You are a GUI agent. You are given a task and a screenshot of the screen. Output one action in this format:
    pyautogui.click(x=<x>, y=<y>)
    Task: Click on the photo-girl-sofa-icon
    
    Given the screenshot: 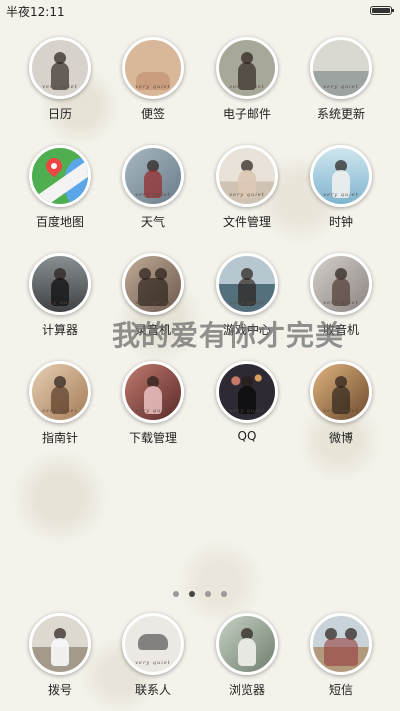 What is the action you would take?
    pyautogui.click(x=247, y=644)
    